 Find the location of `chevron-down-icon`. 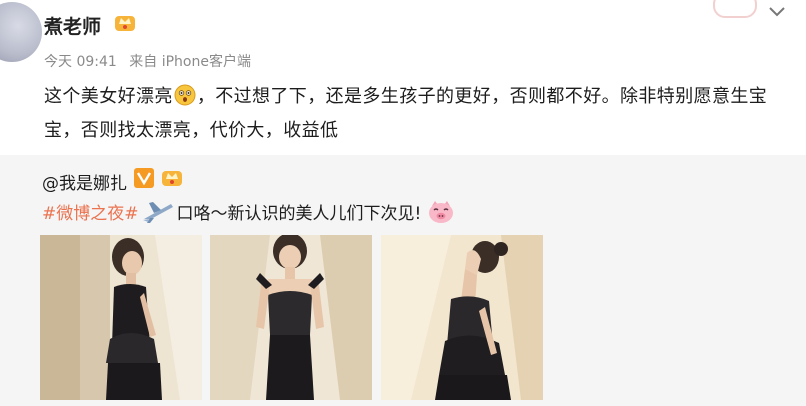

chevron-down-icon is located at coordinates (777, 12).